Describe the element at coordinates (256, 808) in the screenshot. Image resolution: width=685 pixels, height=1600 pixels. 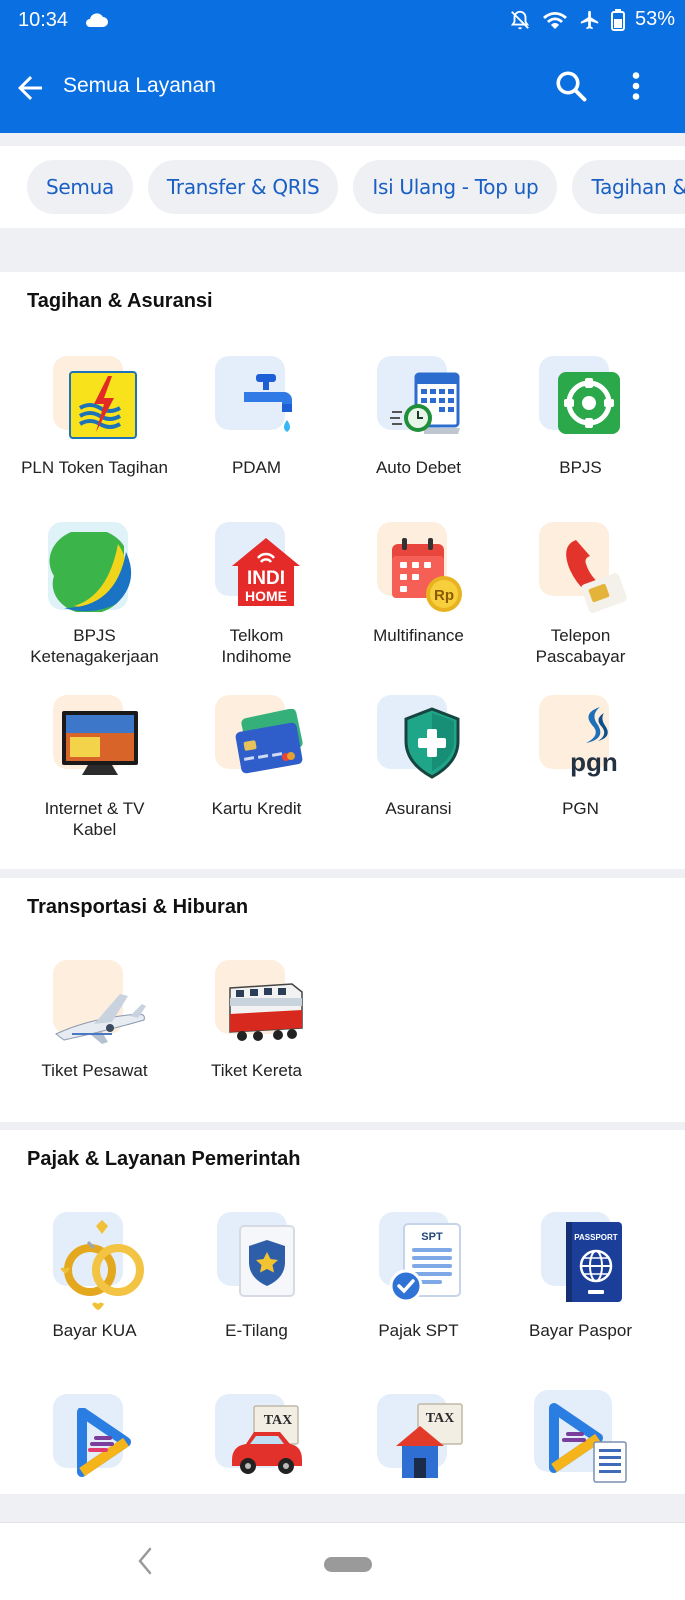
I see `service-label: Kartu Kredit` at that location.